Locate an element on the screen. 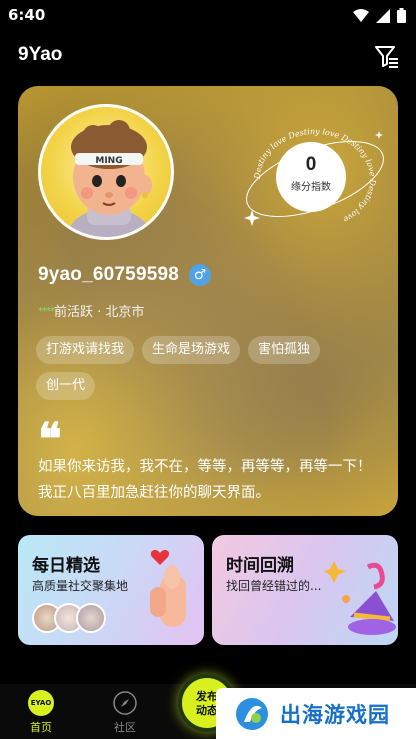 Image resolution: width=416 pixels, height=739 pixels. affinity-score: 0 缘分指数 is located at coordinates (311, 177).